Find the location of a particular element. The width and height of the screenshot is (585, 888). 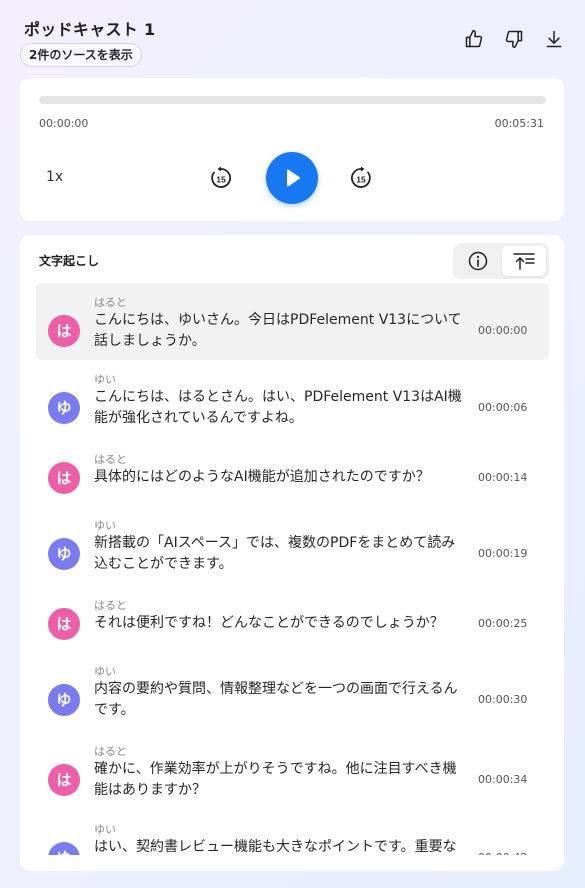

play-icon is located at coordinates (294, 178).